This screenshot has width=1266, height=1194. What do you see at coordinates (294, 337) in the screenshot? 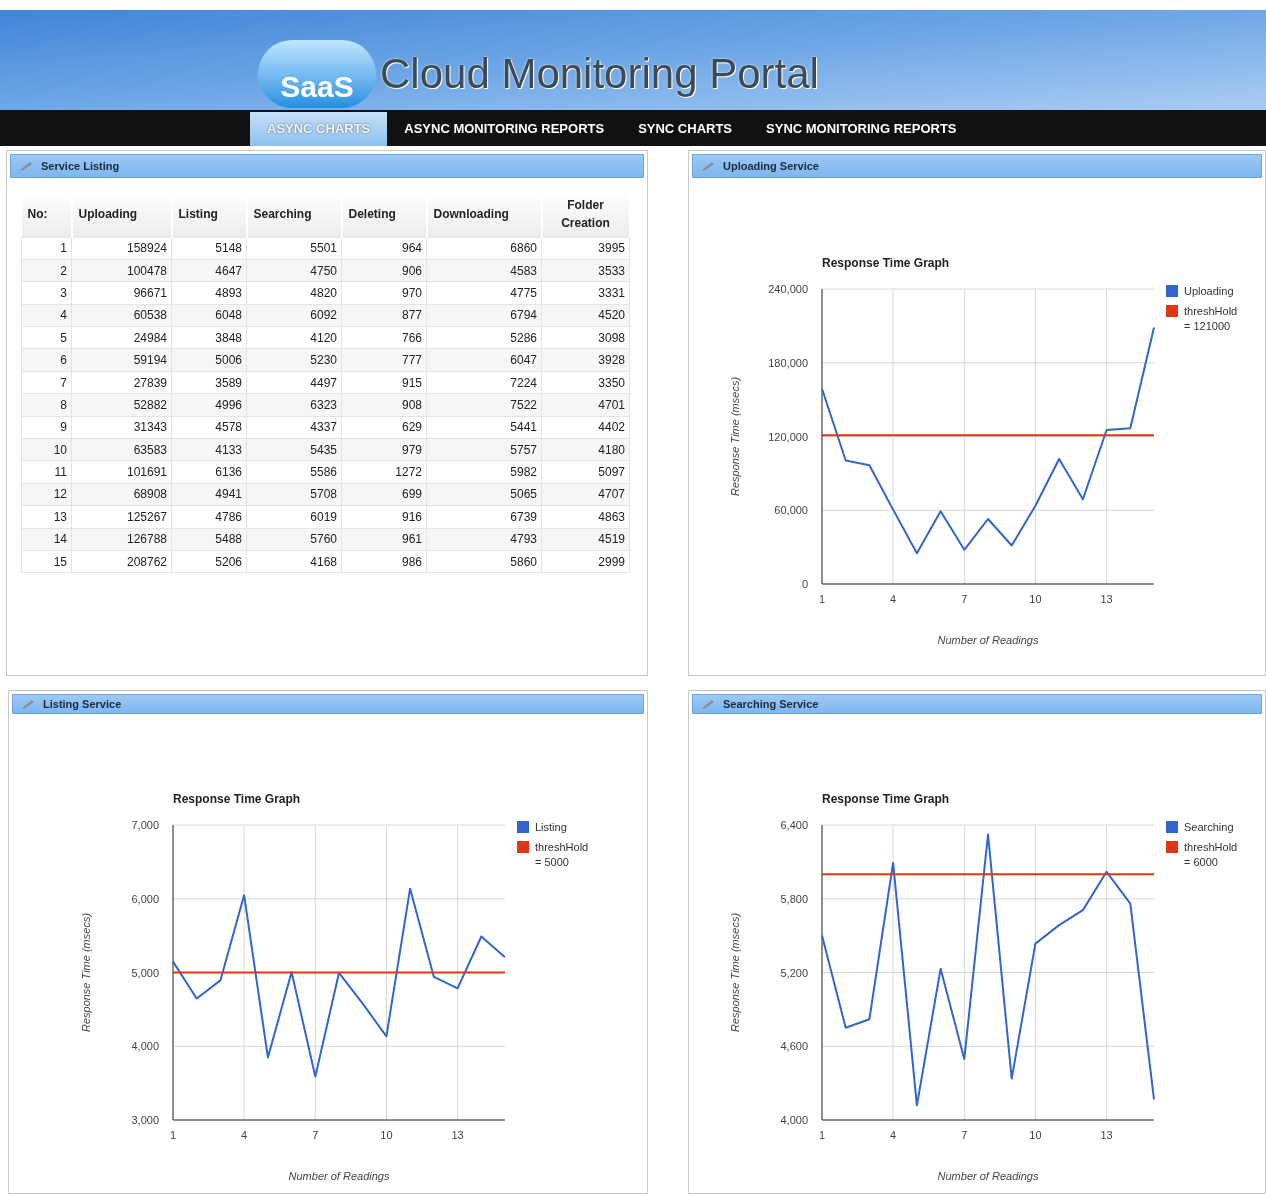
I see `table-cell: 4120` at bounding box center [294, 337].